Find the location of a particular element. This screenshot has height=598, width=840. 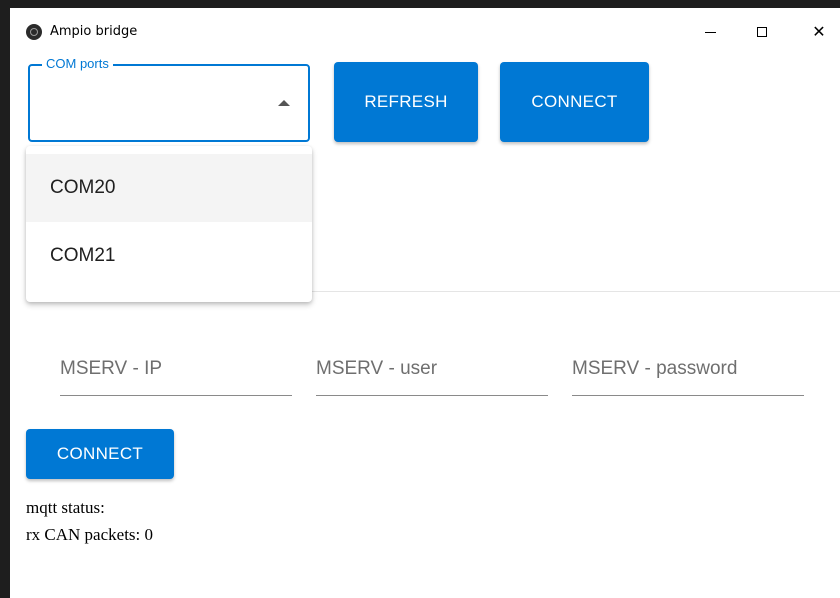

com-ports-select: COM ports is located at coordinates (169, 99).